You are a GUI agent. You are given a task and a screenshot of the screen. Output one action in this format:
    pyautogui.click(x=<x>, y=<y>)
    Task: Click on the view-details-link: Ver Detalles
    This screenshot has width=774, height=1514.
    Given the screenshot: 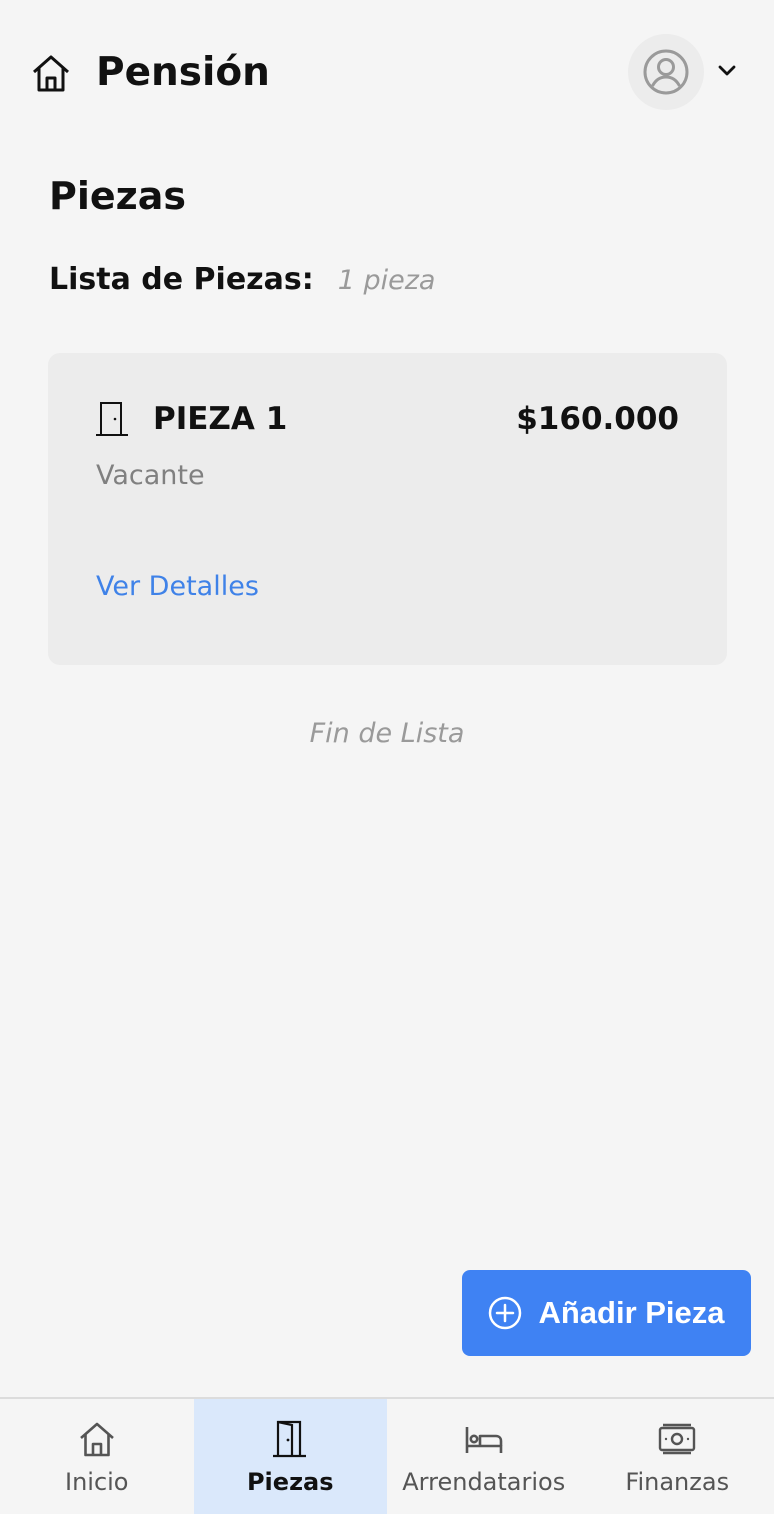 What is the action you would take?
    pyautogui.click(x=177, y=587)
    